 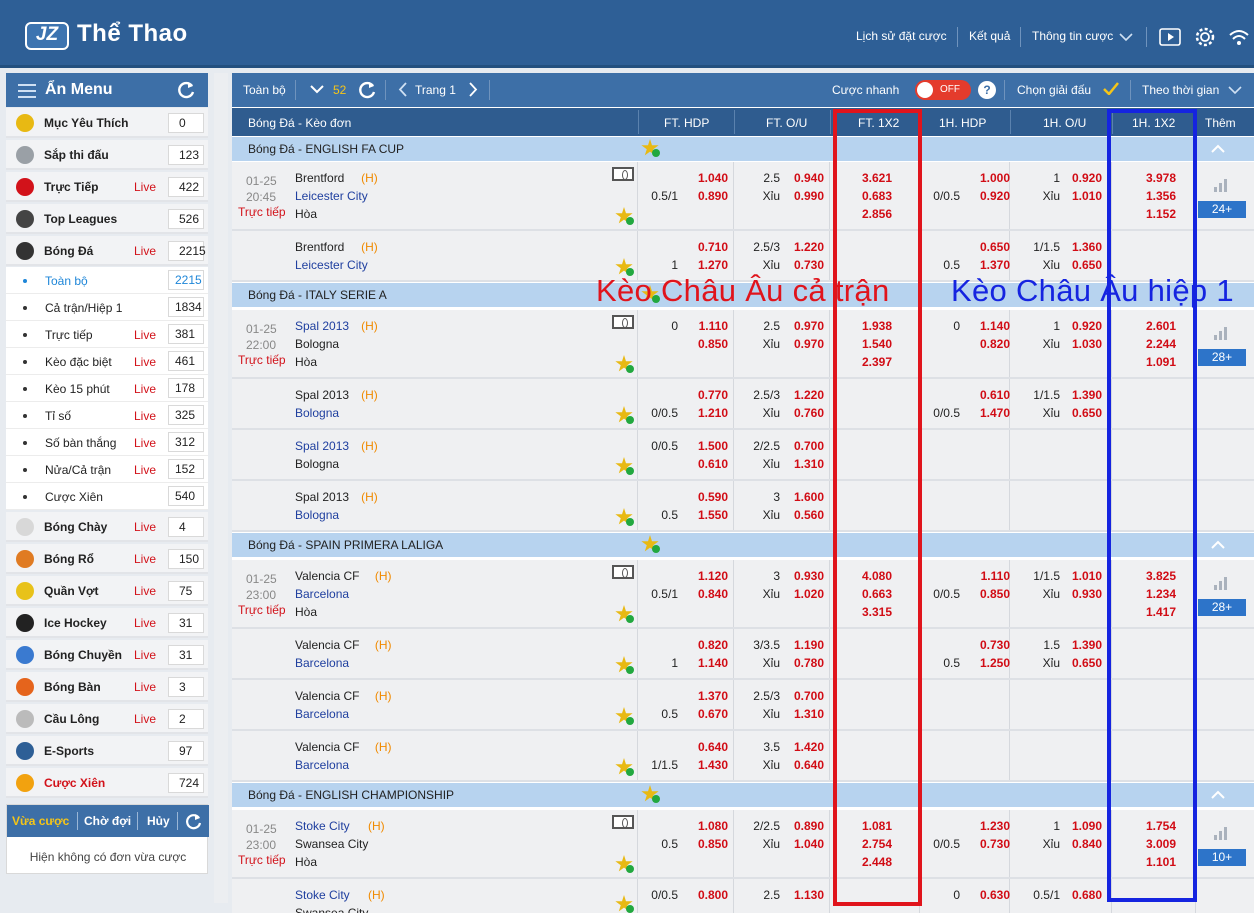 What do you see at coordinates (107, 442) in the screenshot?
I see `sidebar-subitem: Số bàn thắng Live 312` at bounding box center [107, 442].